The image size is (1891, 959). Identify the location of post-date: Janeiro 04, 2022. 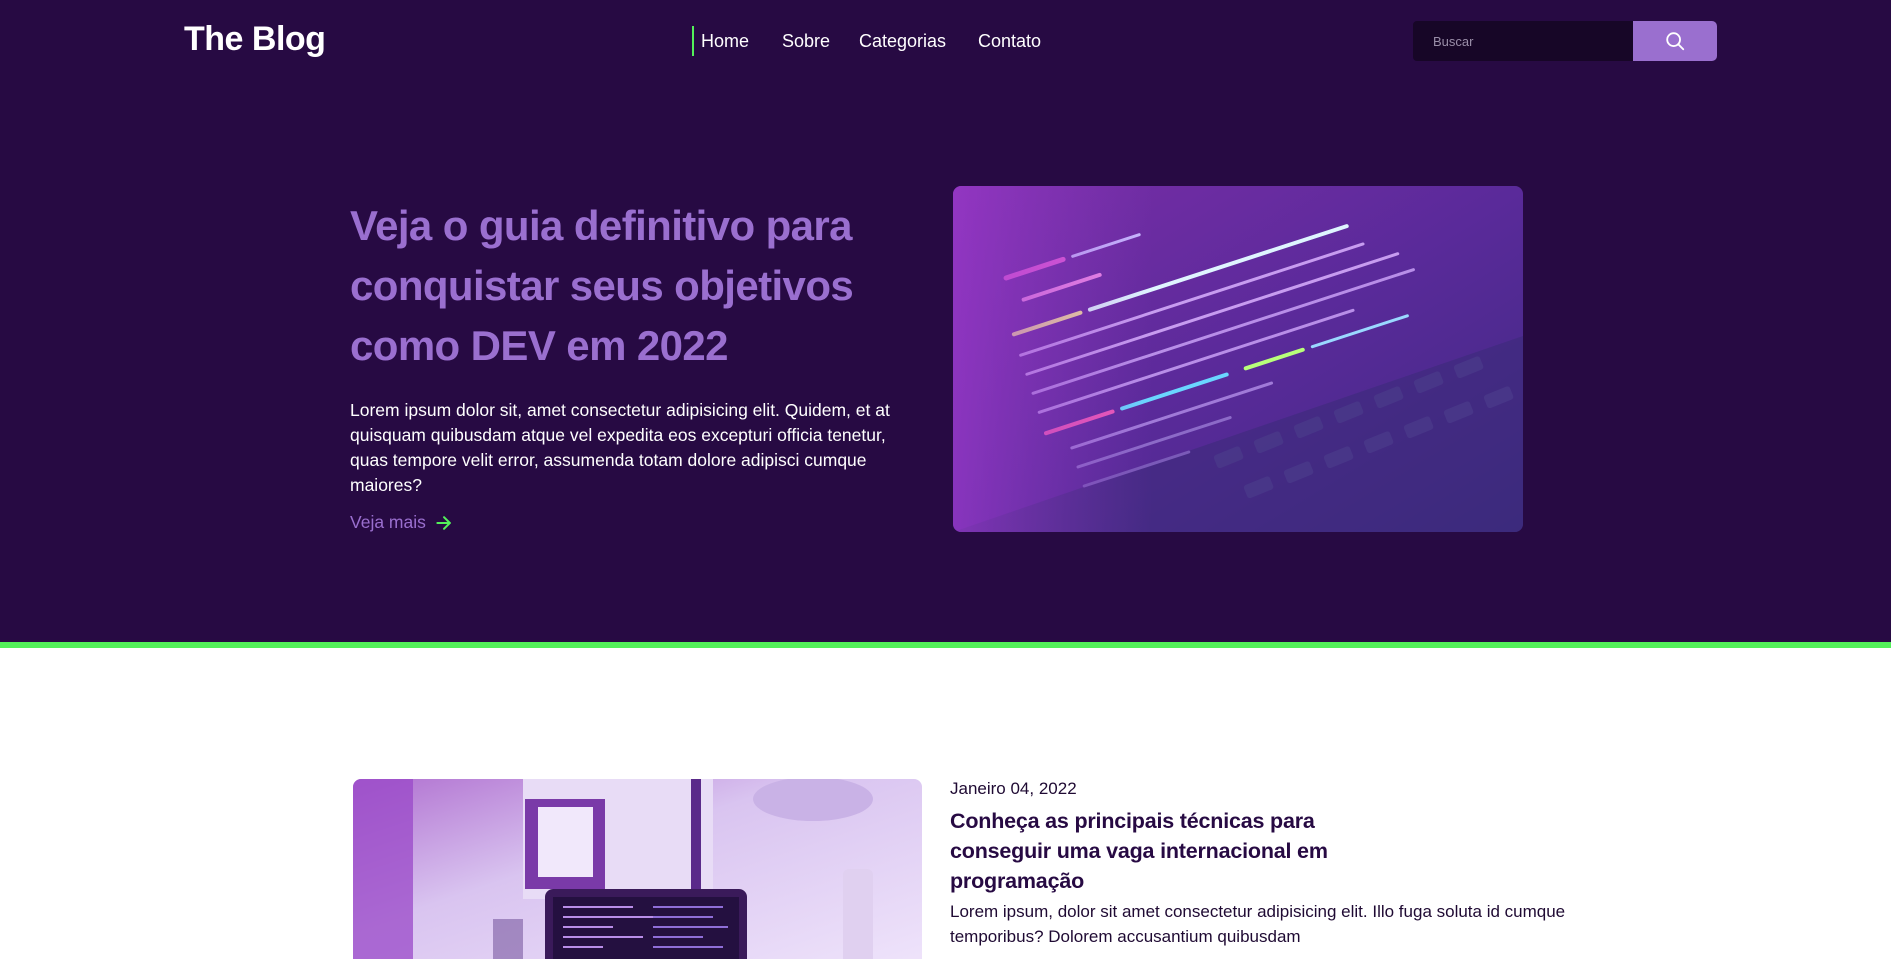
(1013, 788).